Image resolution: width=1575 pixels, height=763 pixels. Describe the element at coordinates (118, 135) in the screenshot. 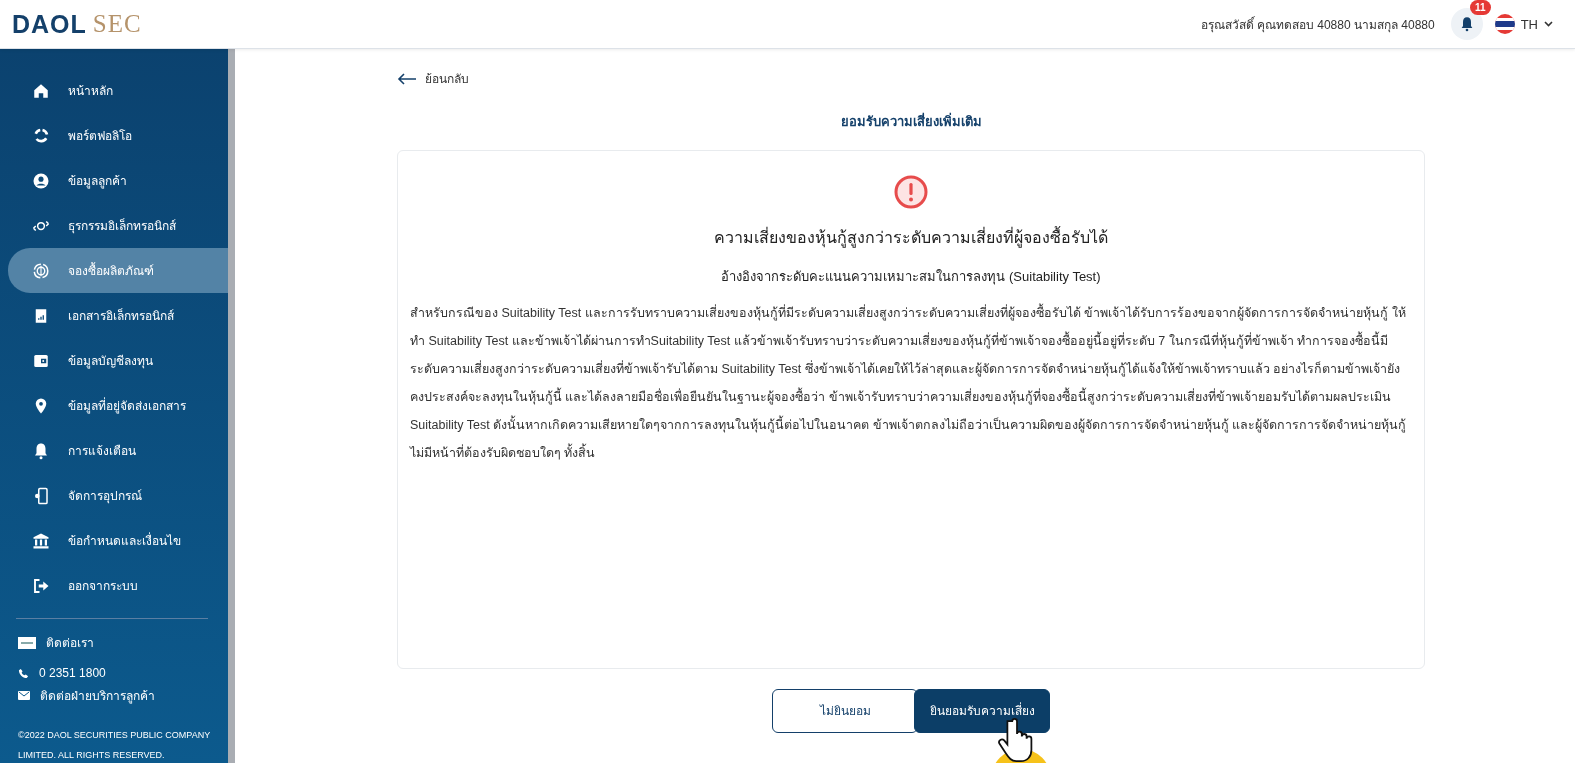

I see `sidebar-item: พอร์ตฟอลิโอ` at that location.